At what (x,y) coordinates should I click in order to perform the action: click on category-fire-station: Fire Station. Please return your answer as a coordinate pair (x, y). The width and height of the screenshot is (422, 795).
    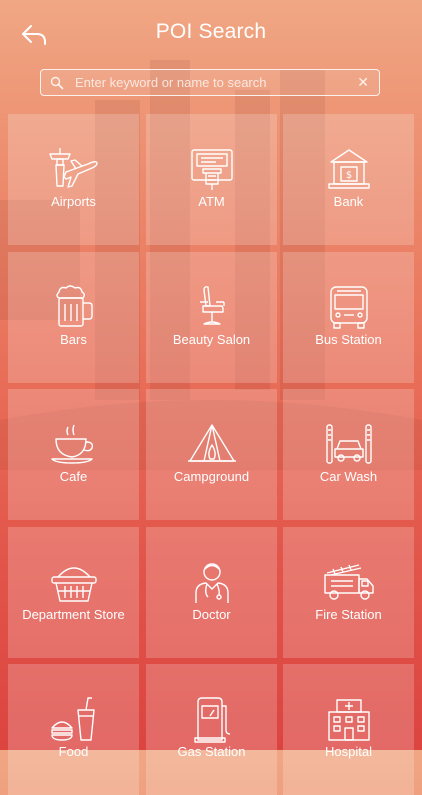
    Looking at the image, I should click on (348, 592).